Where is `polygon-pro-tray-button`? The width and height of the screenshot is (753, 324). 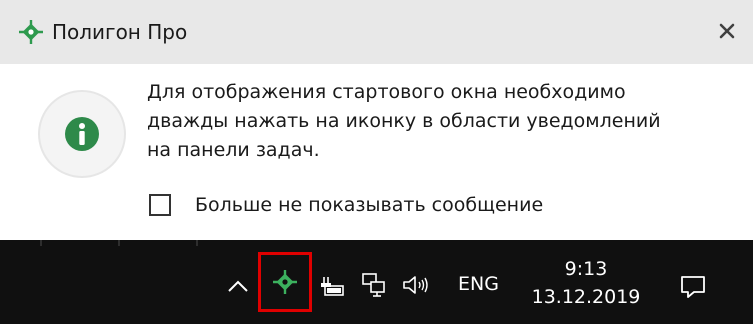
polygon-pro-tray-button is located at coordinates (285, 282).